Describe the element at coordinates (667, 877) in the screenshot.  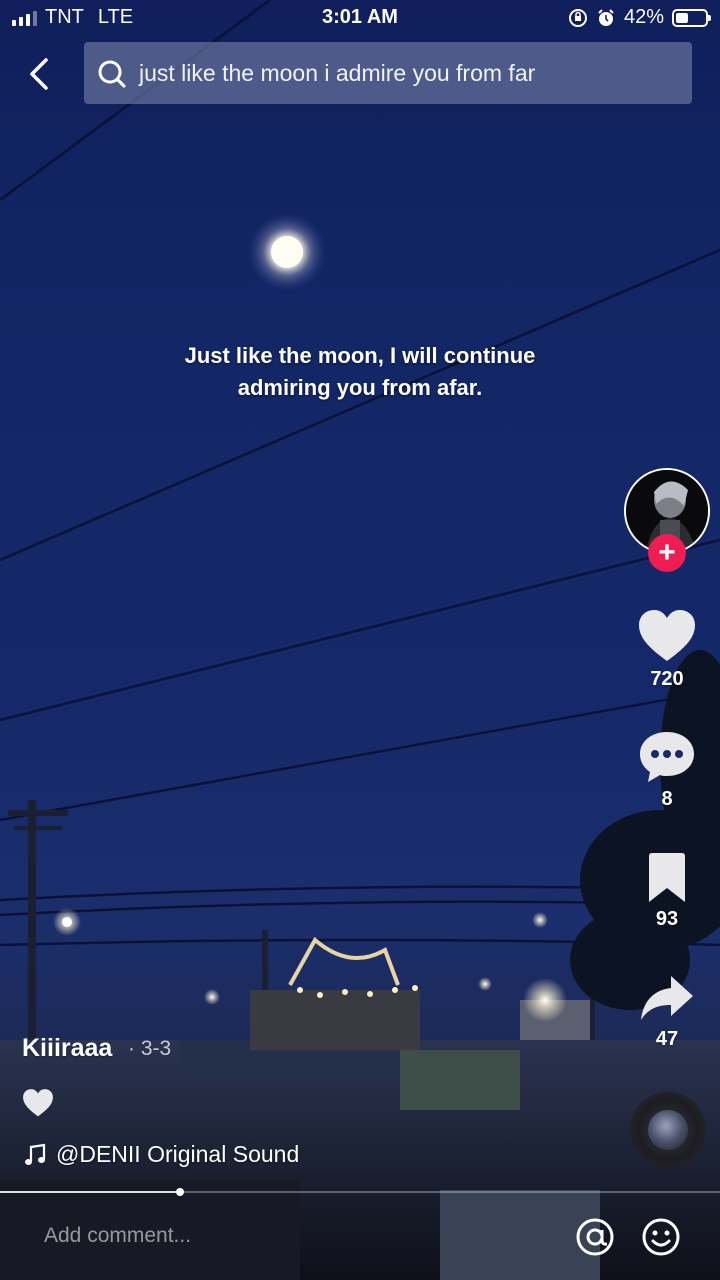
I see `bookmark-icon` at that location.